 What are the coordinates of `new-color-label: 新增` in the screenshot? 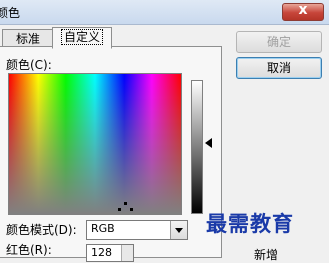 It's located at (266, 255).